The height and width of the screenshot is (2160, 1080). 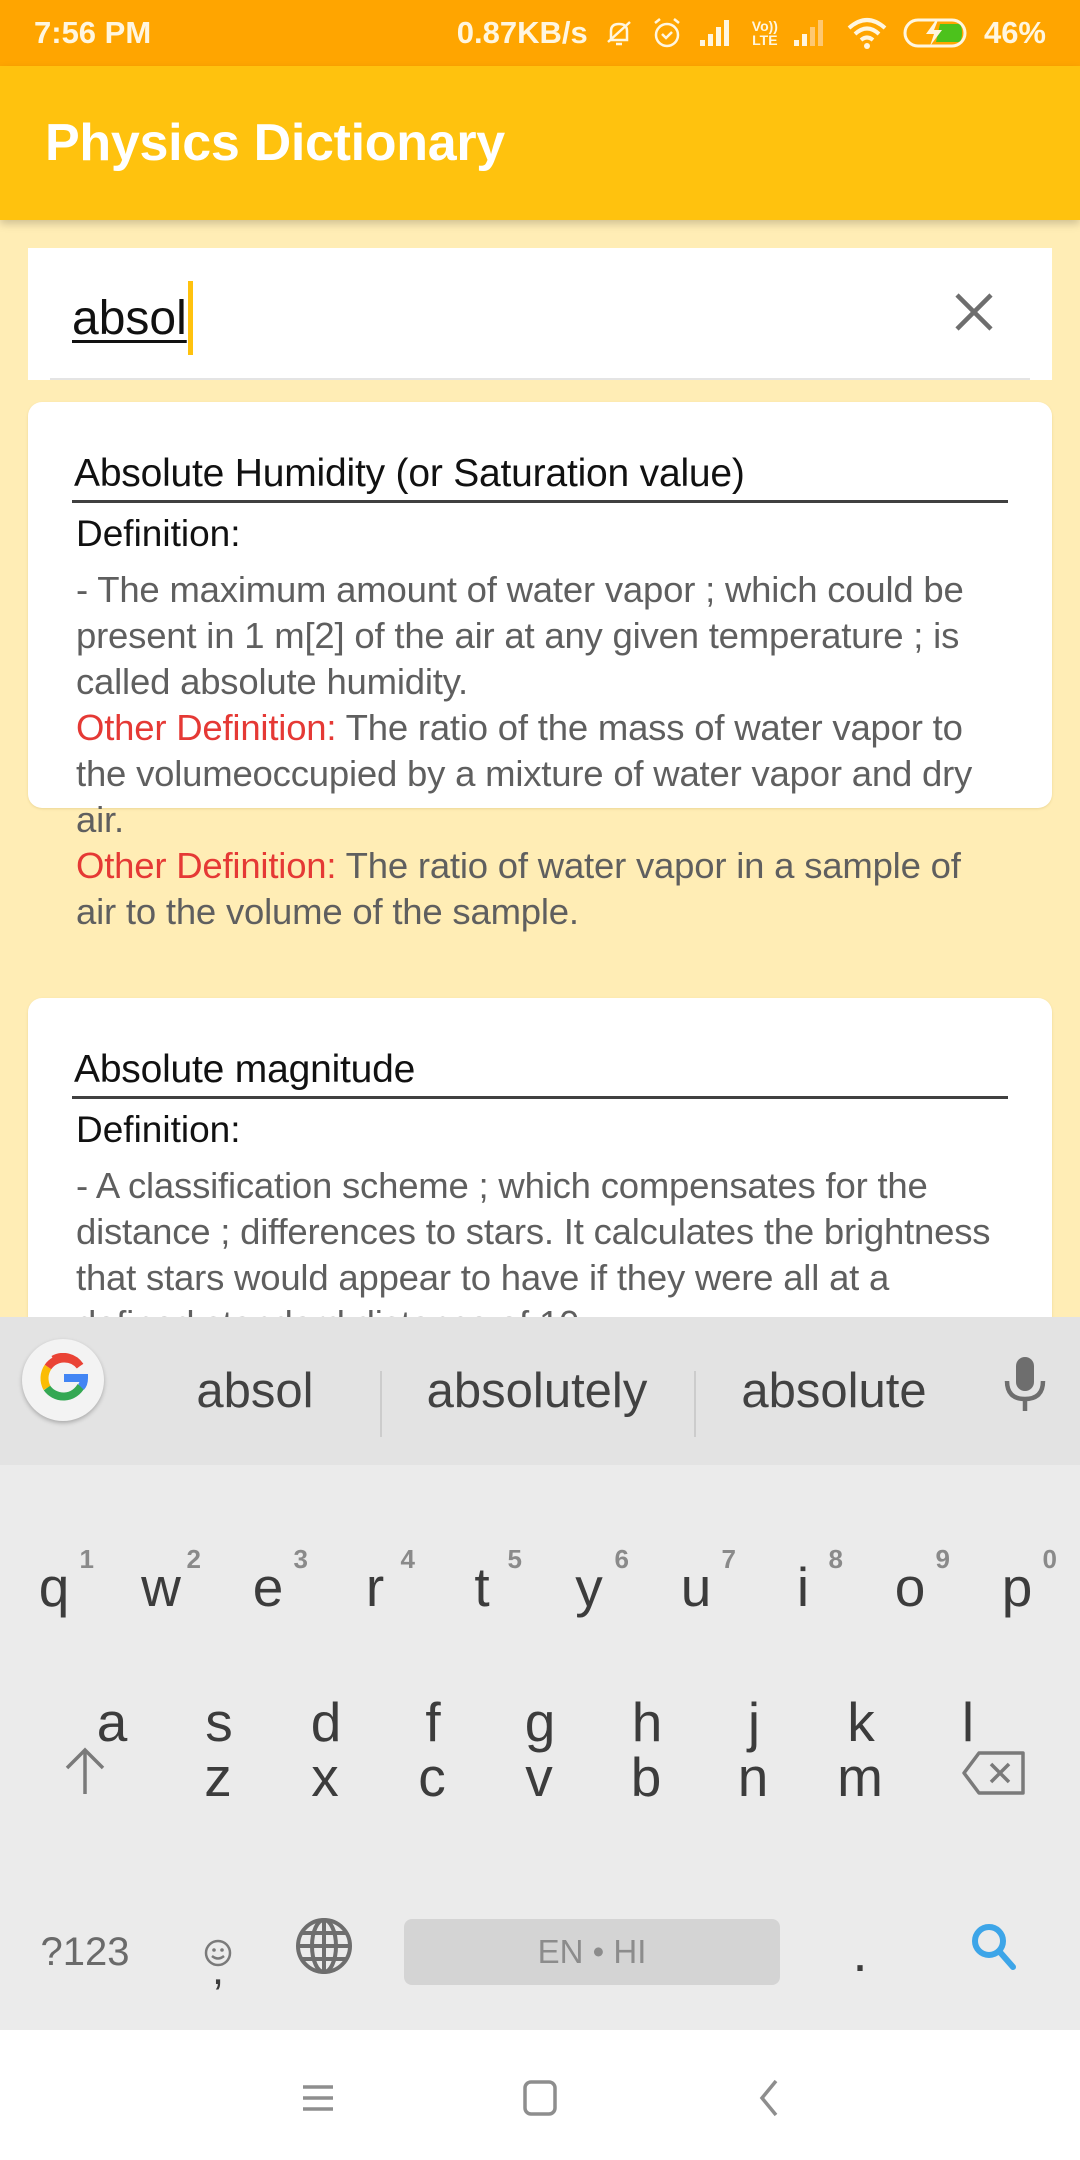 What do you see at coordinates (718, 33) in the screenshot?
I see `signal-icon` at bounding box center [718, 33].